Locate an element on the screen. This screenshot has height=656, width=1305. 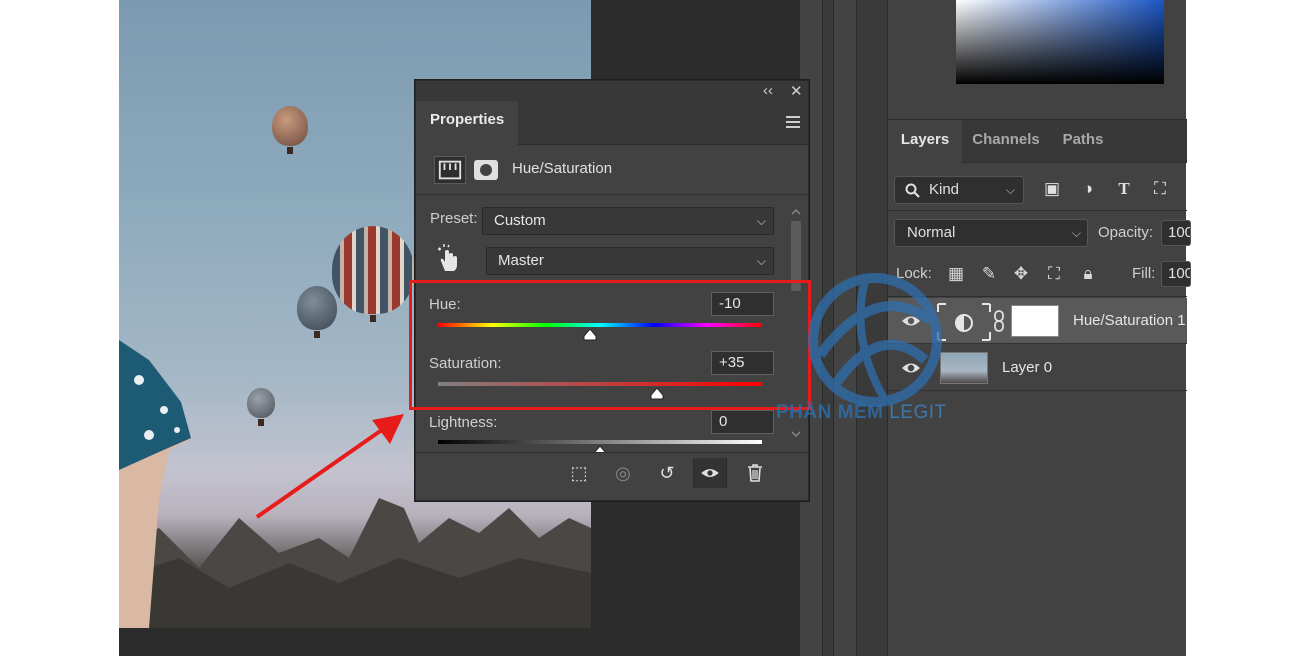
visibility-eye-icon is located at coordinates (710, 473).